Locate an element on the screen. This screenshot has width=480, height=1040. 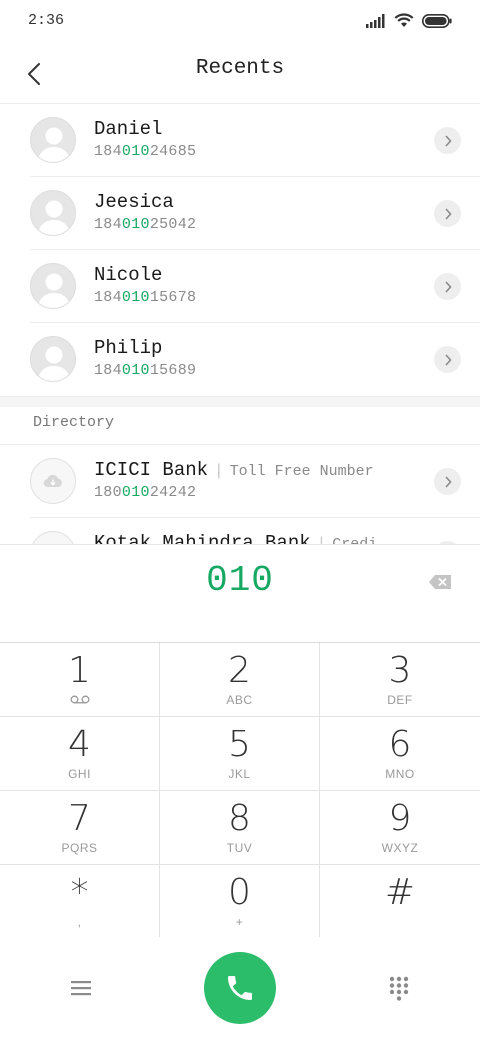
directory-item: ICICI Bank | Toll Free Number 18001024242 is located at coordinates (255, 481).